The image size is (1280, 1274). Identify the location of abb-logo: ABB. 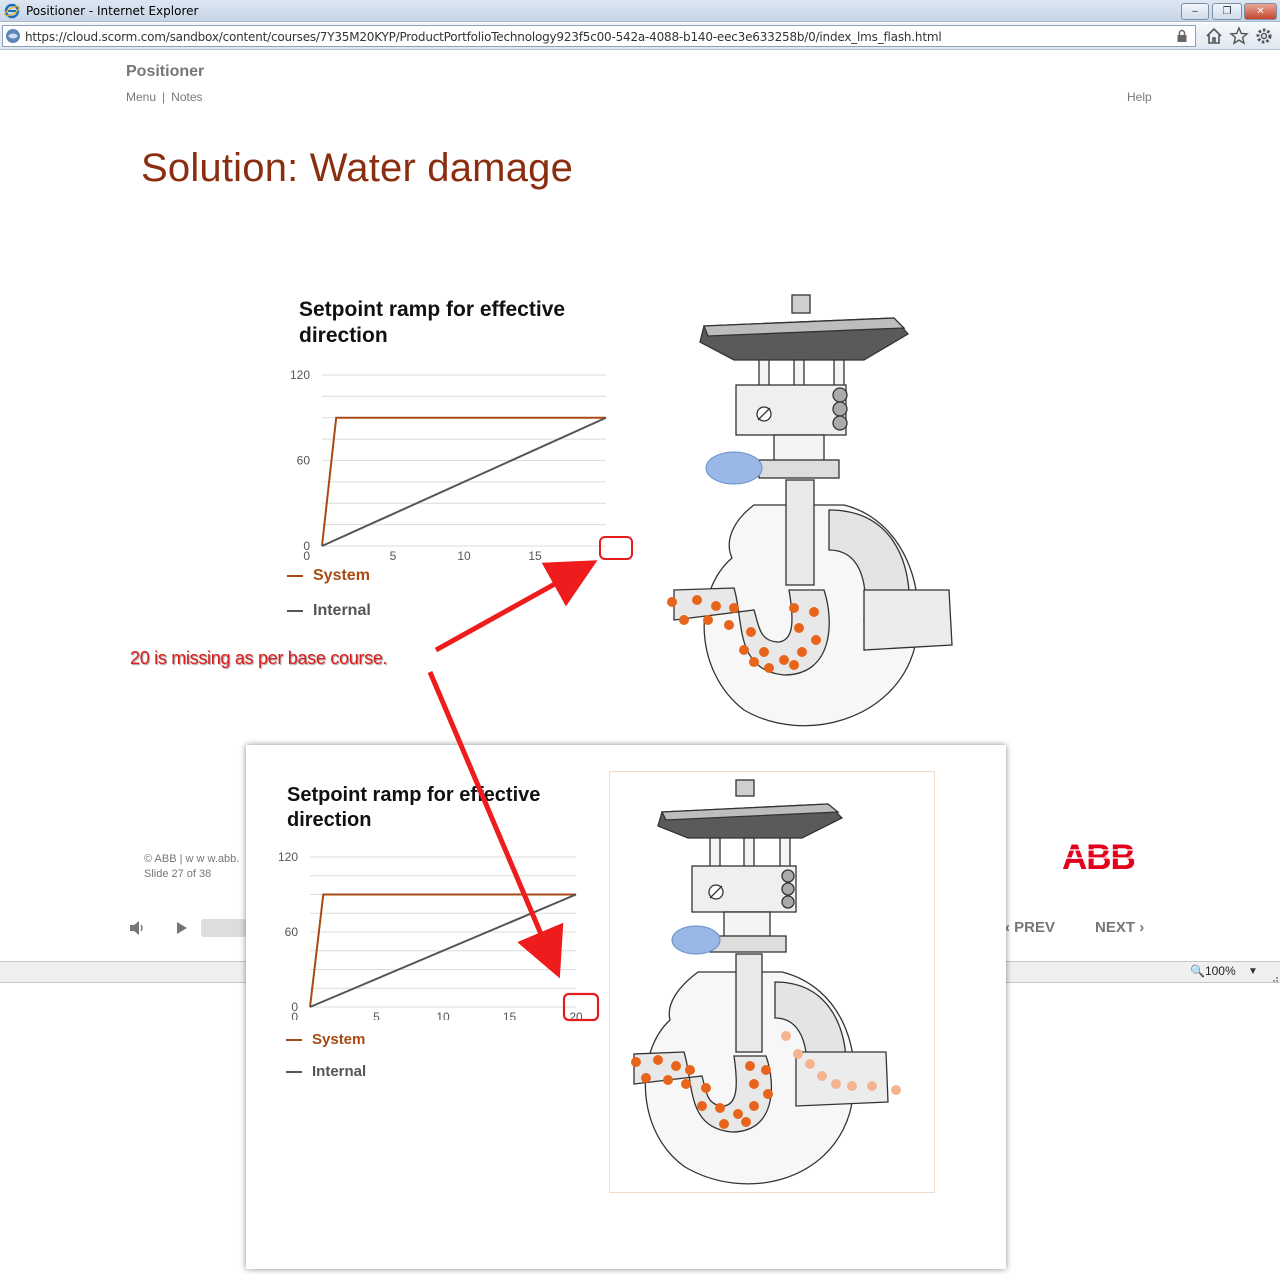
(1100, 856).